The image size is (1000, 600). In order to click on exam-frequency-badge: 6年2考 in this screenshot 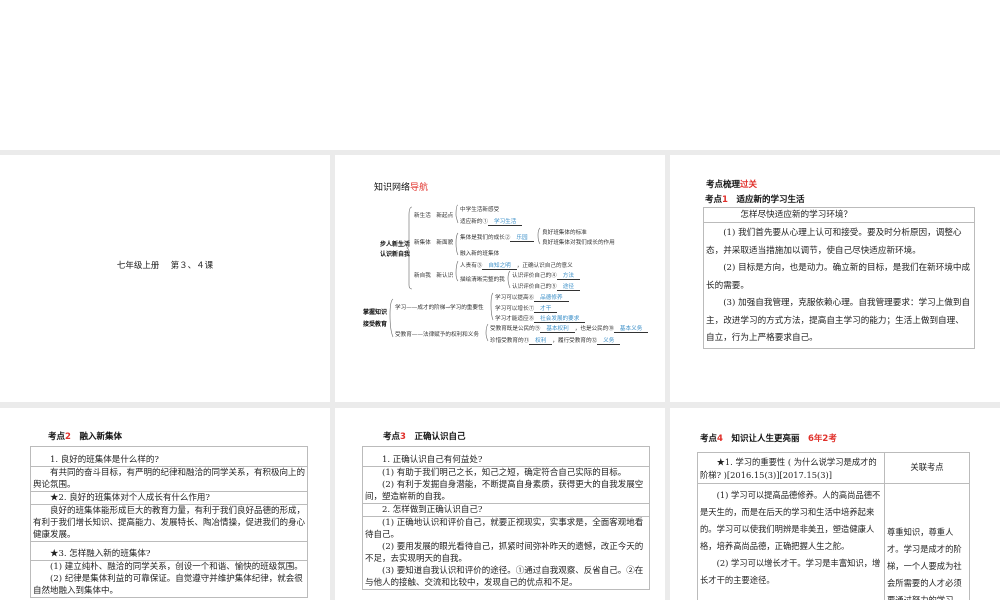, I will do `click(822, 439)`.